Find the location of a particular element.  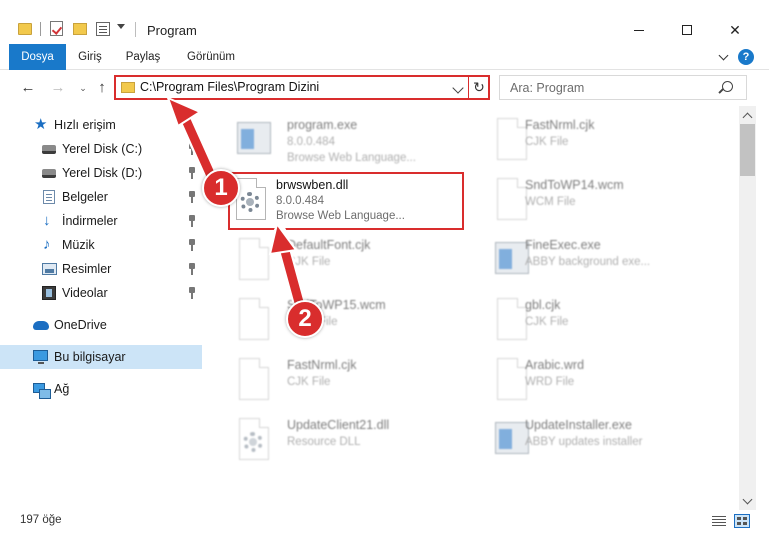

sidebar-item-music: ♪ Müzik is located at coordinates (101, 245).